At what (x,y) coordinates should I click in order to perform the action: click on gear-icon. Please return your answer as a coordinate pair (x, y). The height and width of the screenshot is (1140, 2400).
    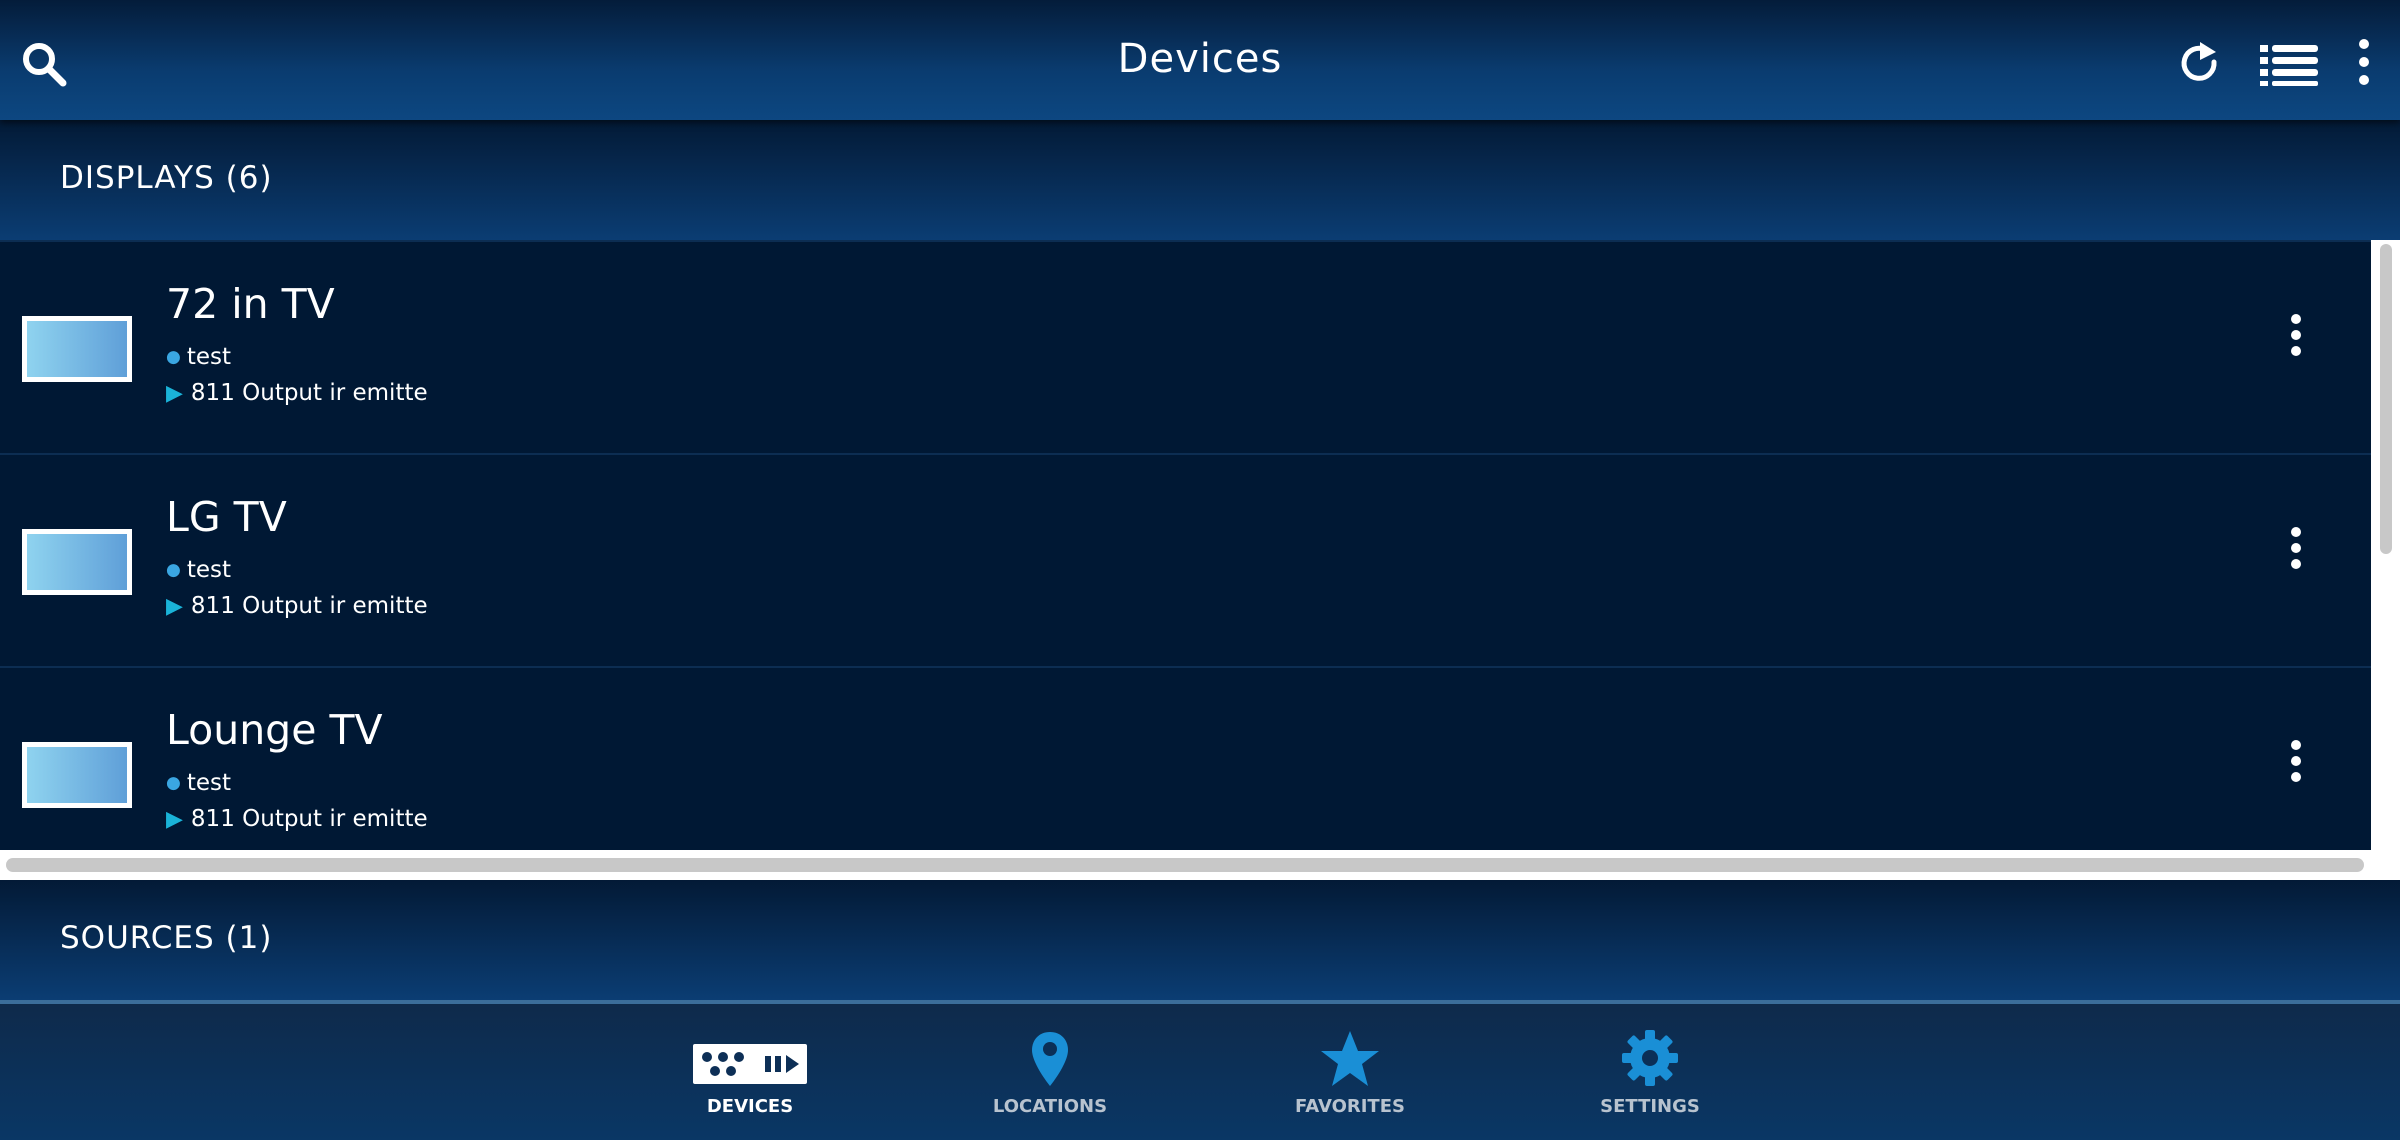
    Looking at the image, I should click on (1650, 1058).